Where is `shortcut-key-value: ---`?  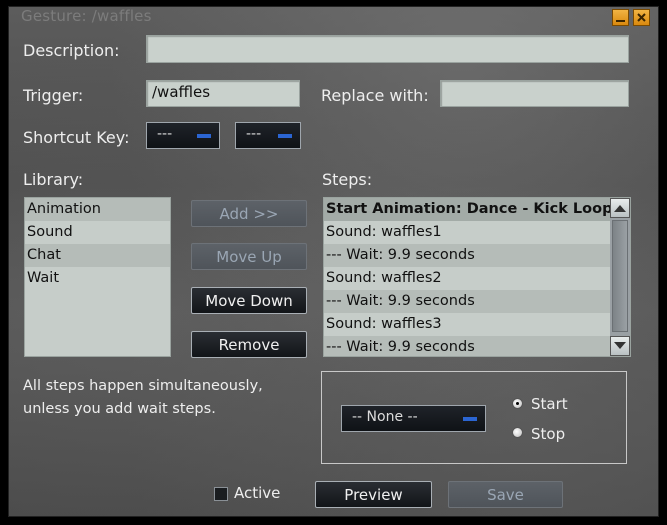 shortcut-key-value: --- is located at coordinates (254, 134).